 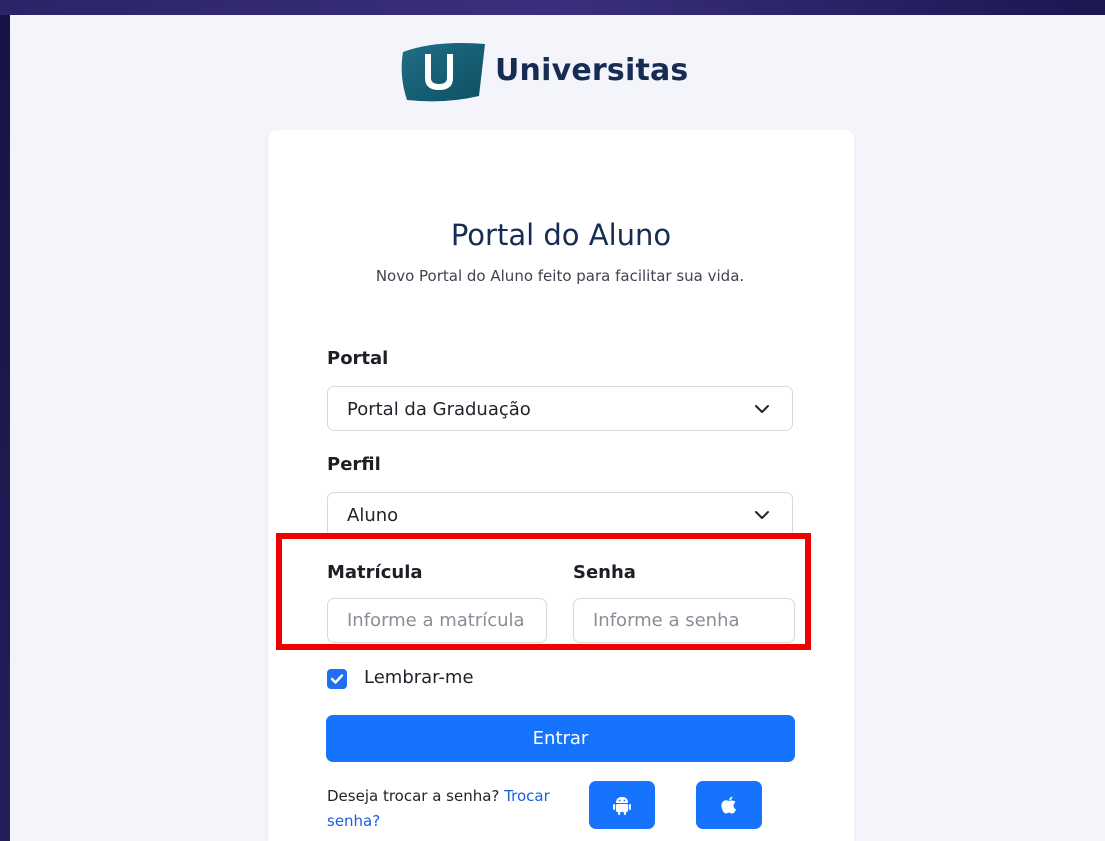 I want to click on perfil-select: Aluno, so click(x=560, y=514).